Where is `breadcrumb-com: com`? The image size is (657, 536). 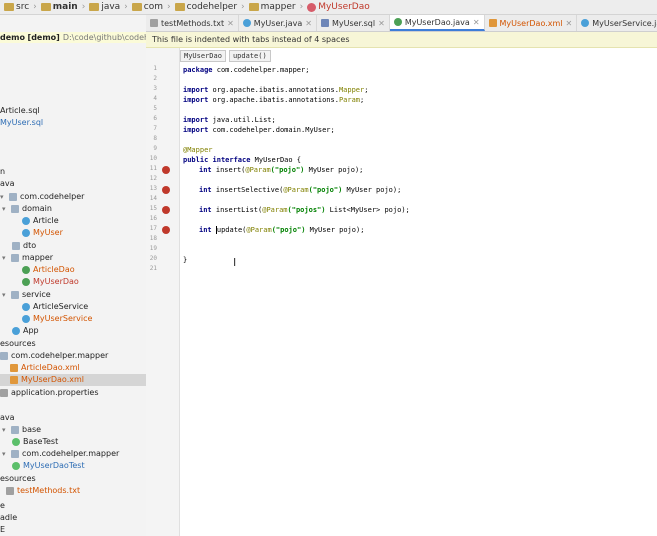
breadcrumb-com: com is located at coordinates (147, 7).